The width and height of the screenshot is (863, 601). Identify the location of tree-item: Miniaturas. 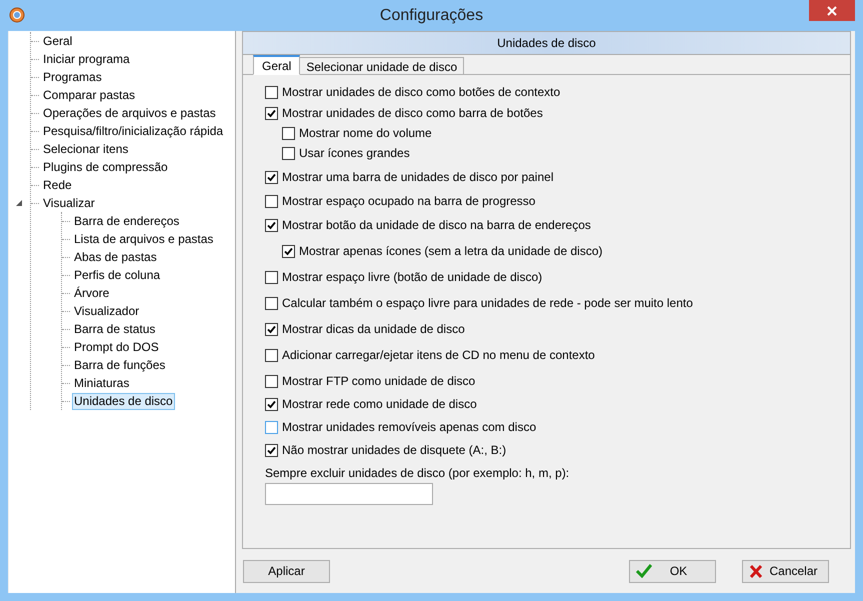
(102, 383).